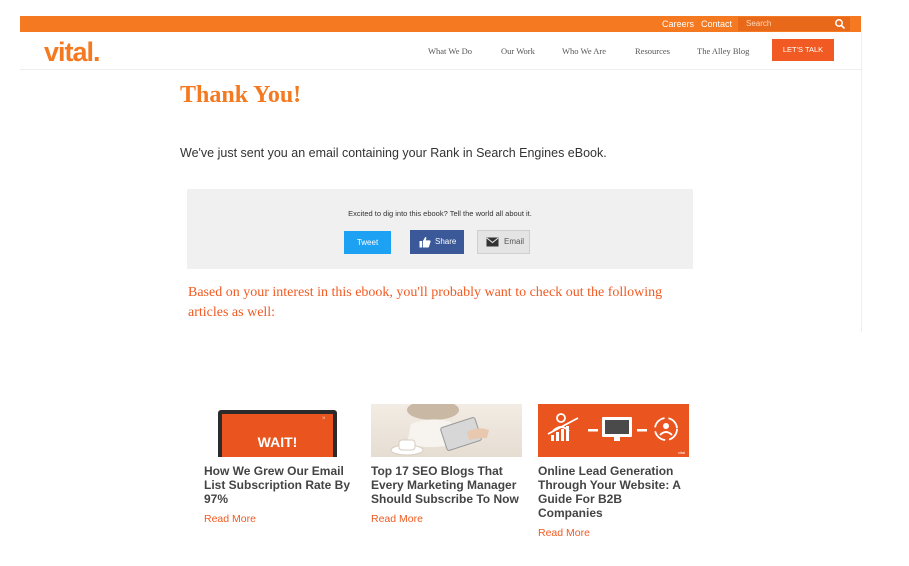 This screenshot has height=566, width=909. What do you see at coordinates (277, 442) in the screenshot?
I see `thumbnail-caption: WAIT!` at bounding box center [277, 442].